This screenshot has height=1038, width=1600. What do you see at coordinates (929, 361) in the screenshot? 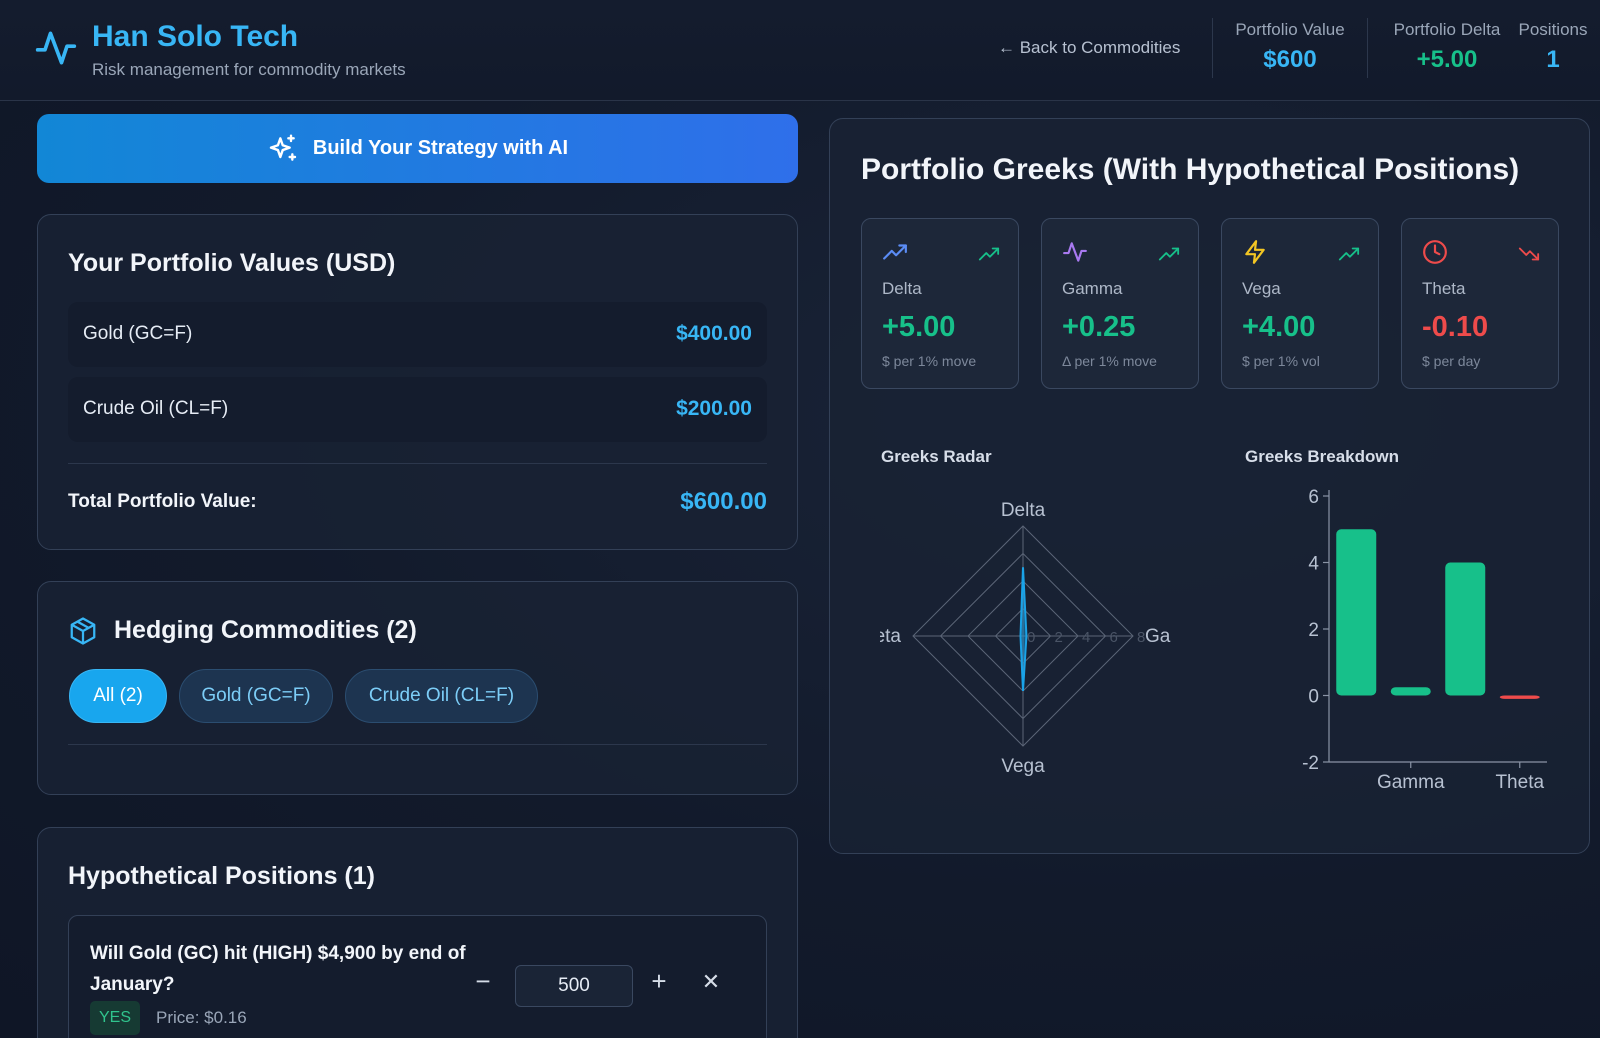
I see `greek-unit: $ per 1% move` at bounding box center [929, 361].